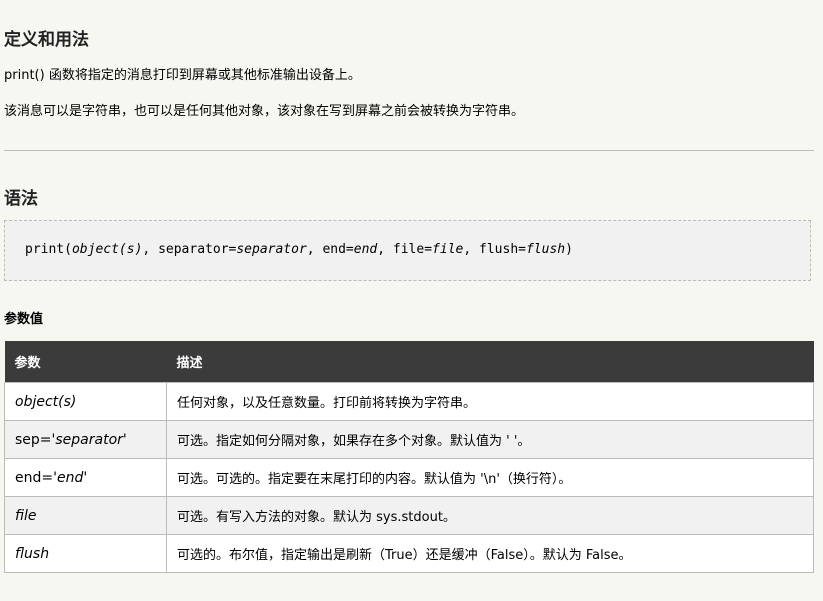  What do you see at coordinates (24, 319) in the screenshot?
I see `heading-params: 参数值` at bounding box center [24, 319].